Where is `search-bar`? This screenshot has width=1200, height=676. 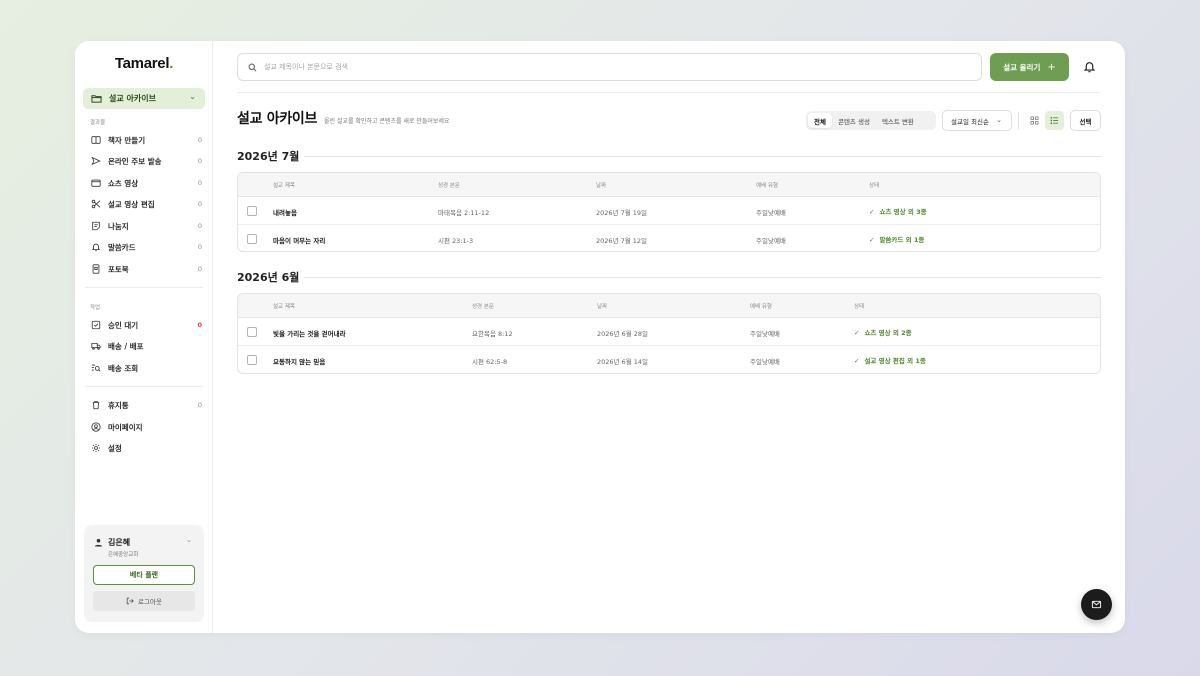
search-bar is located at coordinates (609, 67).